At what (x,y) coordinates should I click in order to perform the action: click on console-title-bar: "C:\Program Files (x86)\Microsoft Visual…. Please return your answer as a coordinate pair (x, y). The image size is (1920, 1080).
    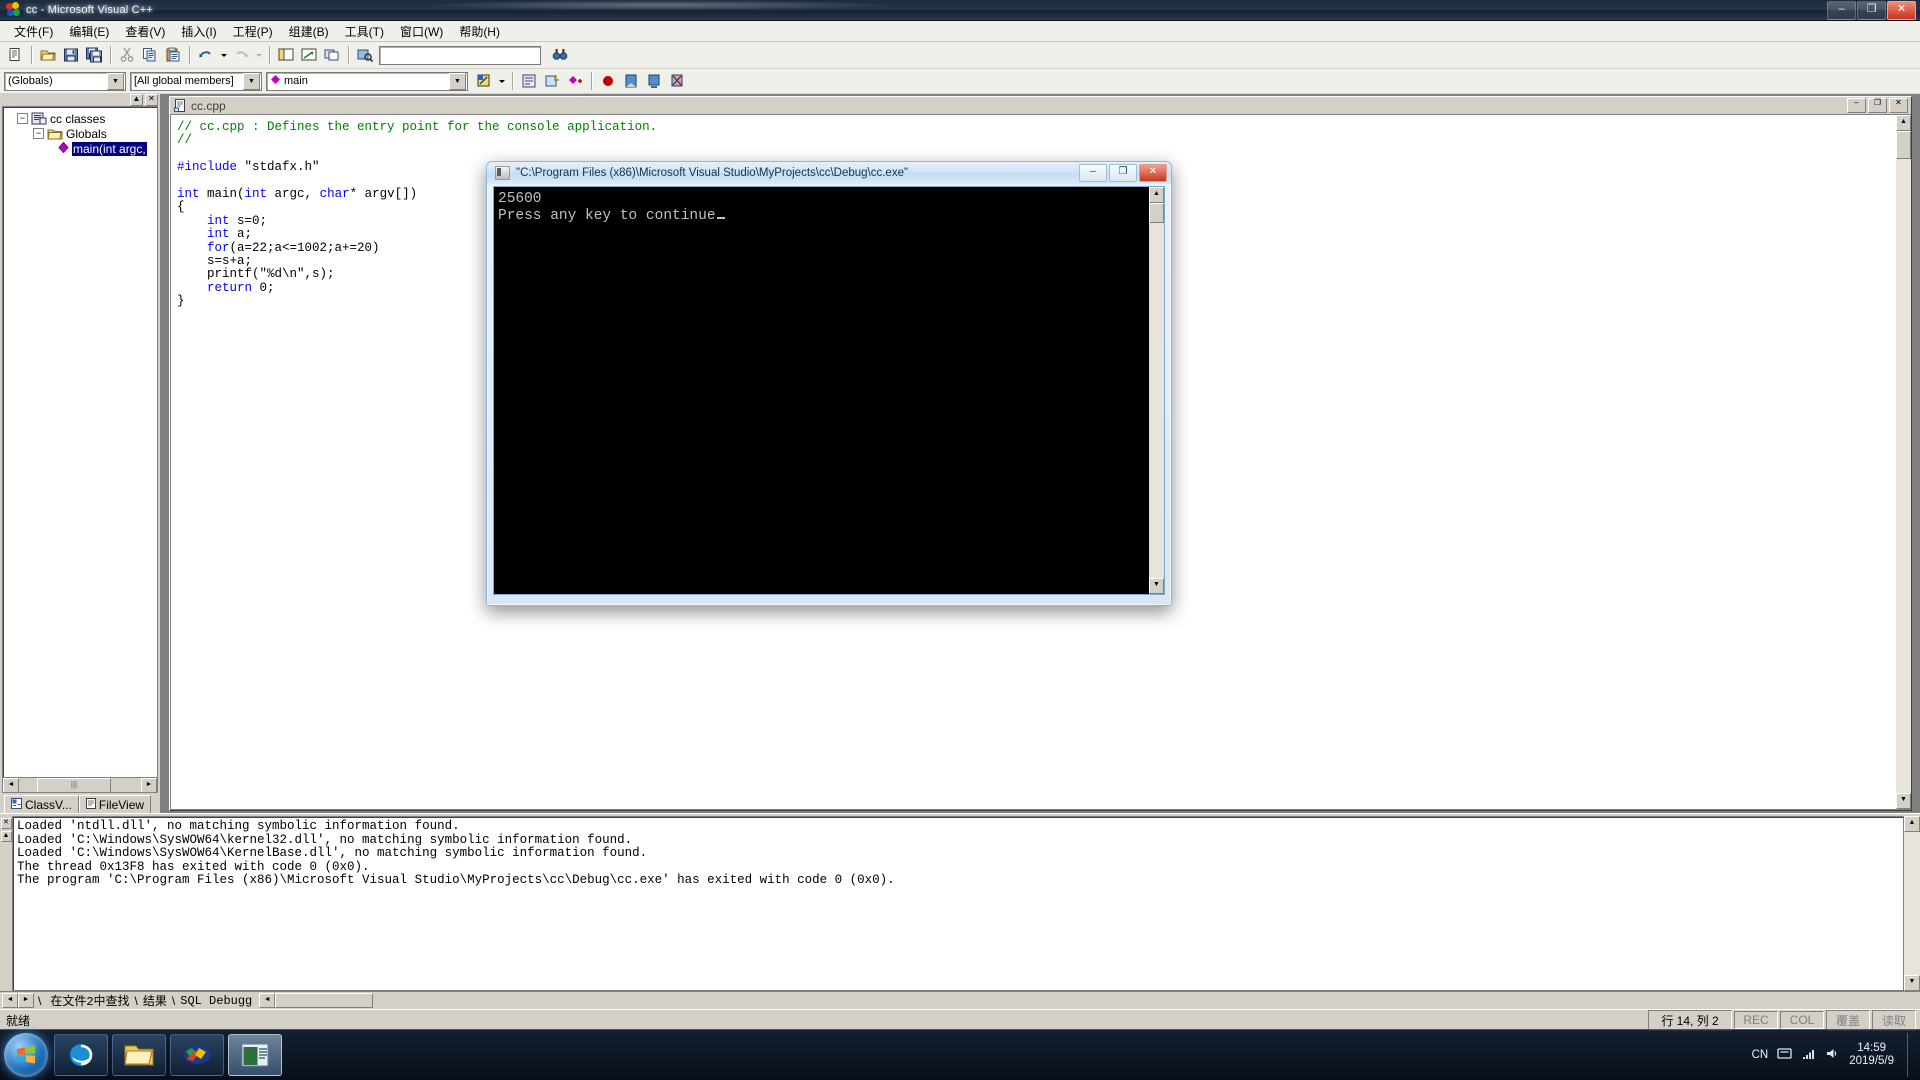
    Looking at the image, I should click on (829, 173).